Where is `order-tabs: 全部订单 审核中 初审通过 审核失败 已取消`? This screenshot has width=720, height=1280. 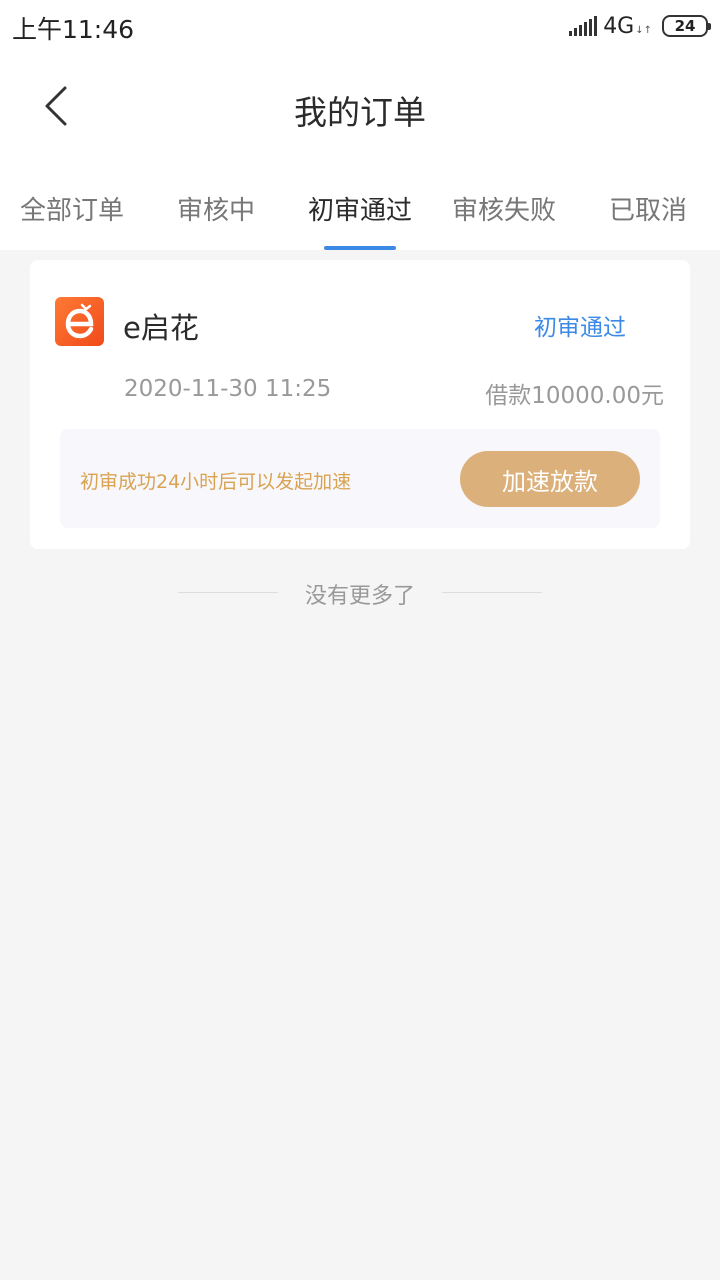
order-tabs: 全部订单 审核中 初审通过 审核失败 已取消 is located at coordinates (360, 208).